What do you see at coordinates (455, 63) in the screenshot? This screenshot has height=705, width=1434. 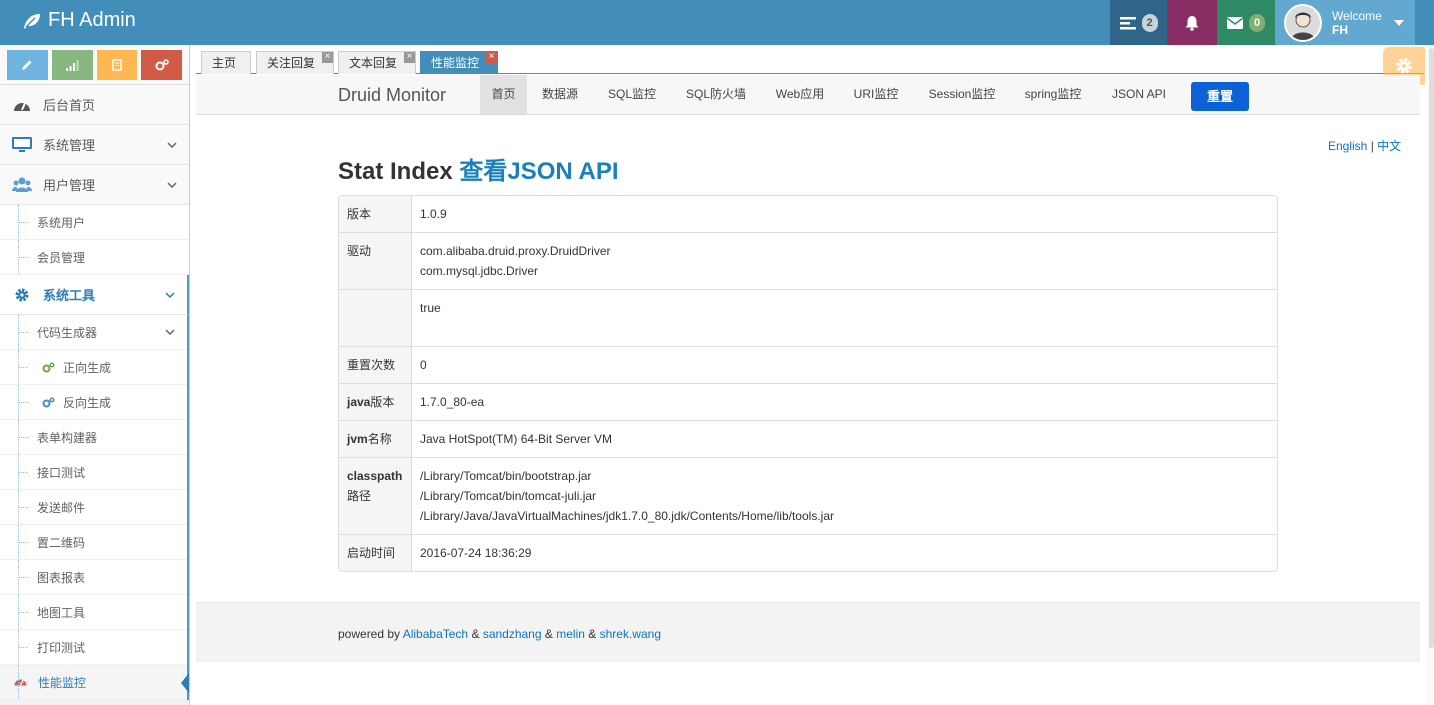 I see `tab-label: 性能监控` at bounding box center [455, 63].